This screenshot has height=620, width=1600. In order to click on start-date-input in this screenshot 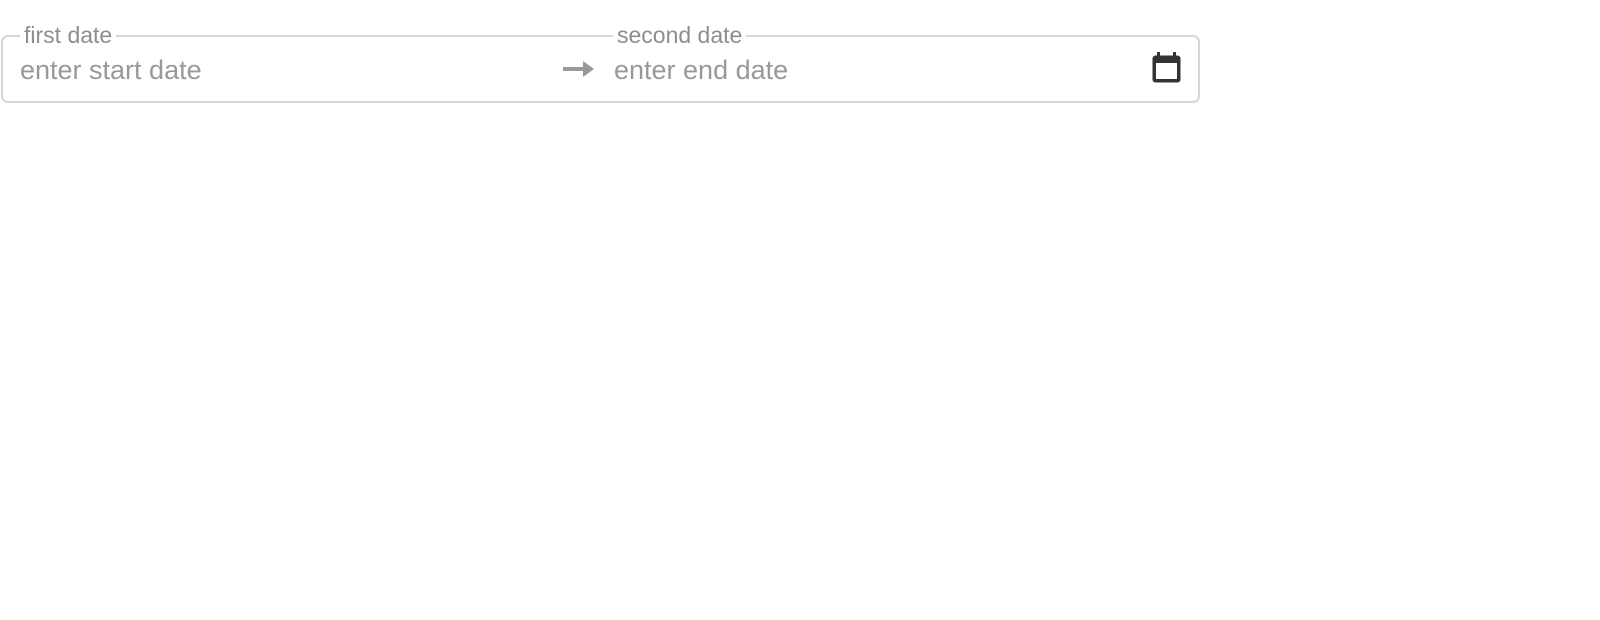, I will do `click(280, 70)`.